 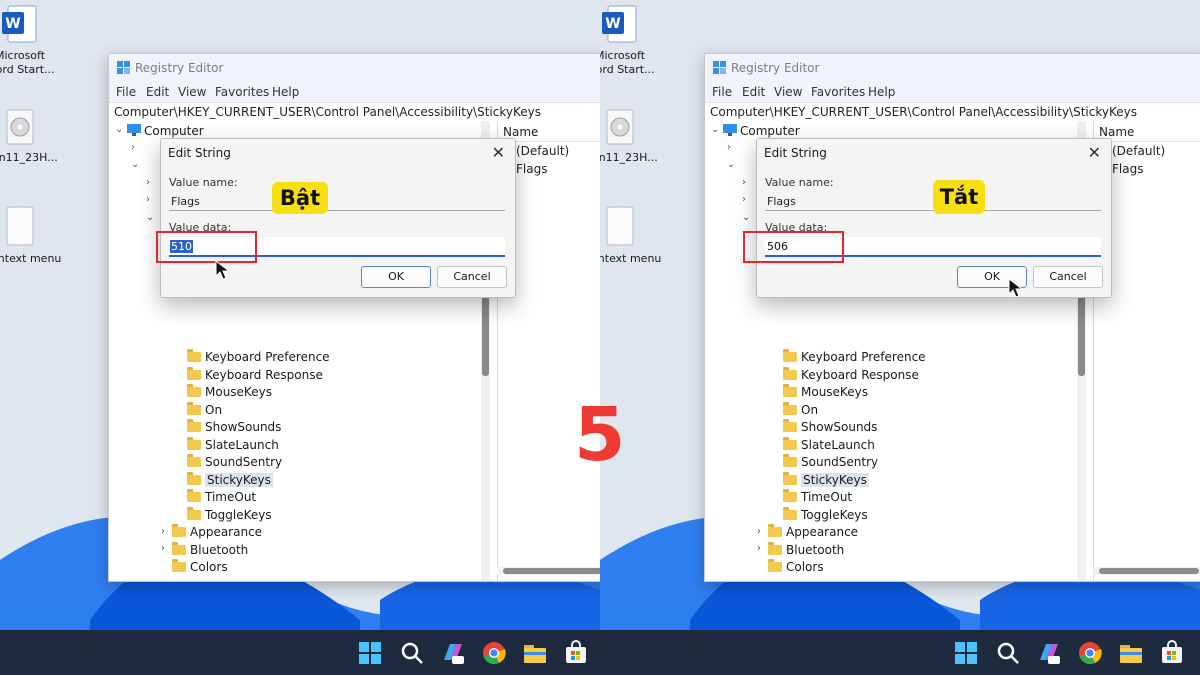 I want to click on disc-image-icon, so click(x=20, y=127).